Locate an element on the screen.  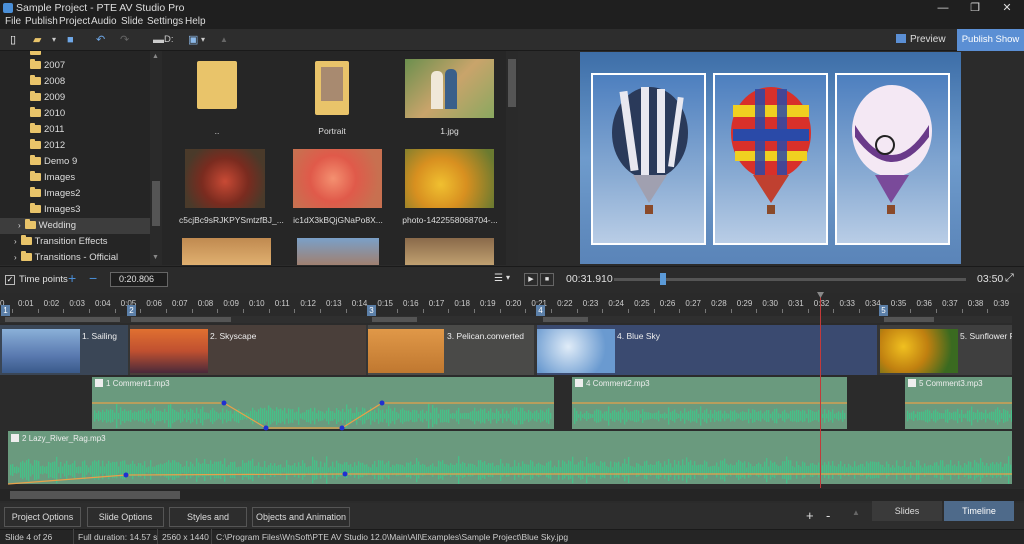
tab-slides: Slides is located at coordinates (907, 511).